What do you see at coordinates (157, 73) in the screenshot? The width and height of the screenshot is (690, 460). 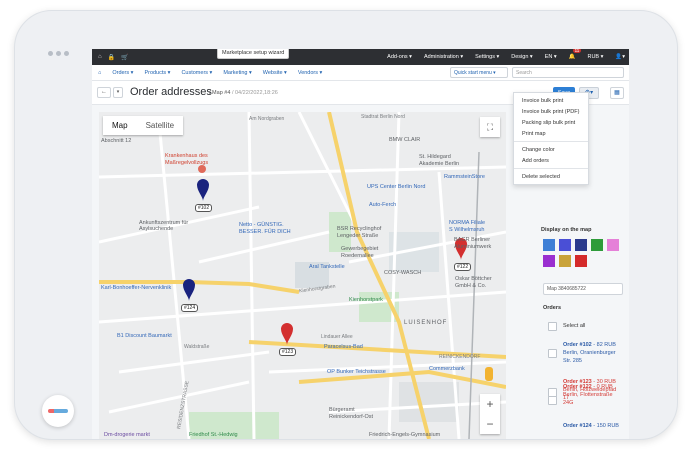 I see `nav-products: Products ▾` at bounding box center [157, 73].